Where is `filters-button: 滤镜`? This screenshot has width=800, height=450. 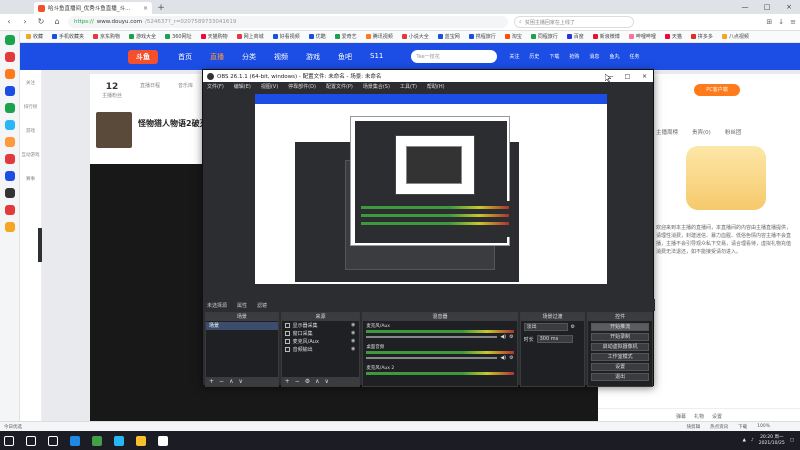
filters-button: 滤镜 is located at coordinates (262, 305).